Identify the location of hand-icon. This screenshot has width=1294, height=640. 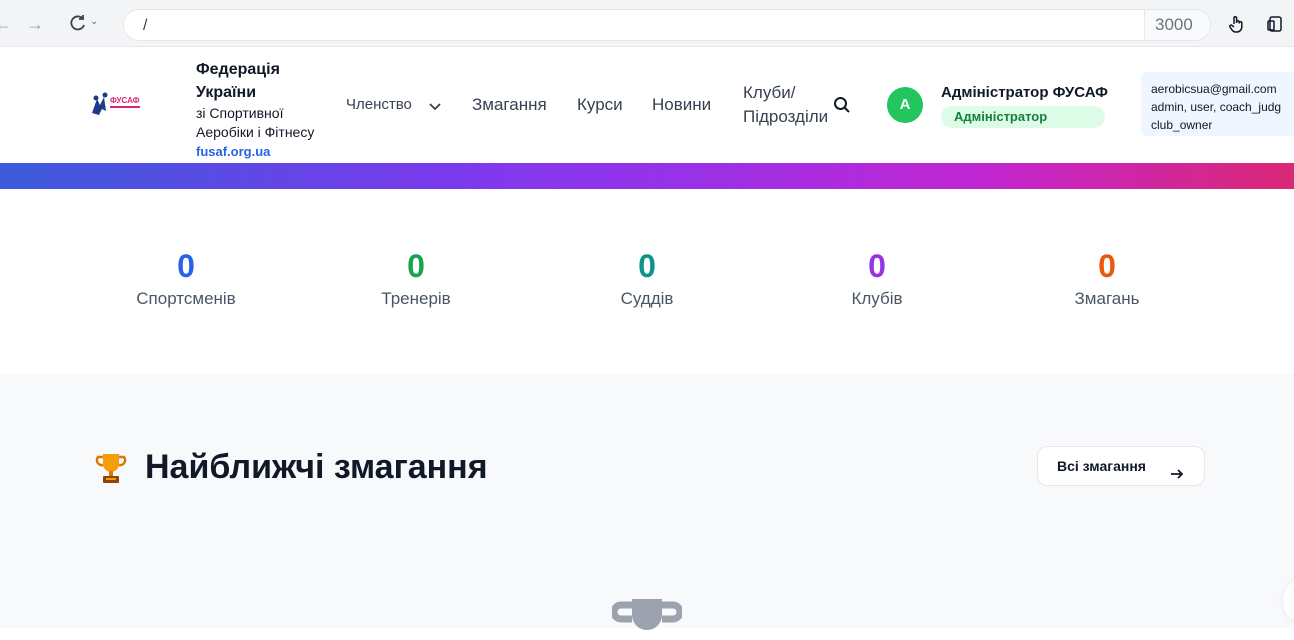
(1237, 24).